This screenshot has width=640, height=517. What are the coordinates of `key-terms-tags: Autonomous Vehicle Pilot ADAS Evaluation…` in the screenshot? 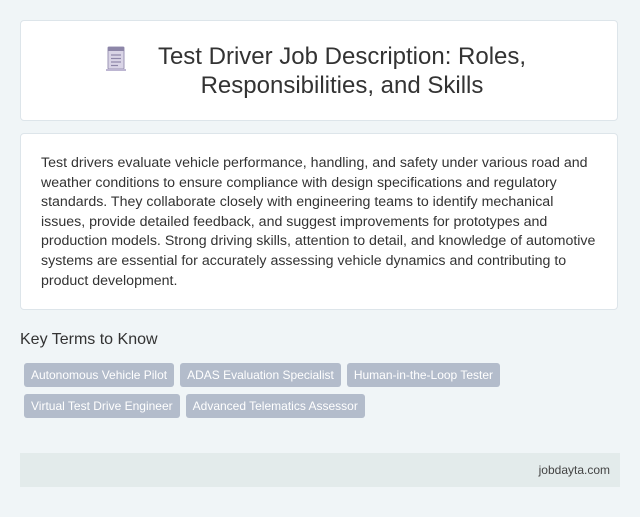 It's located at (274, 394).